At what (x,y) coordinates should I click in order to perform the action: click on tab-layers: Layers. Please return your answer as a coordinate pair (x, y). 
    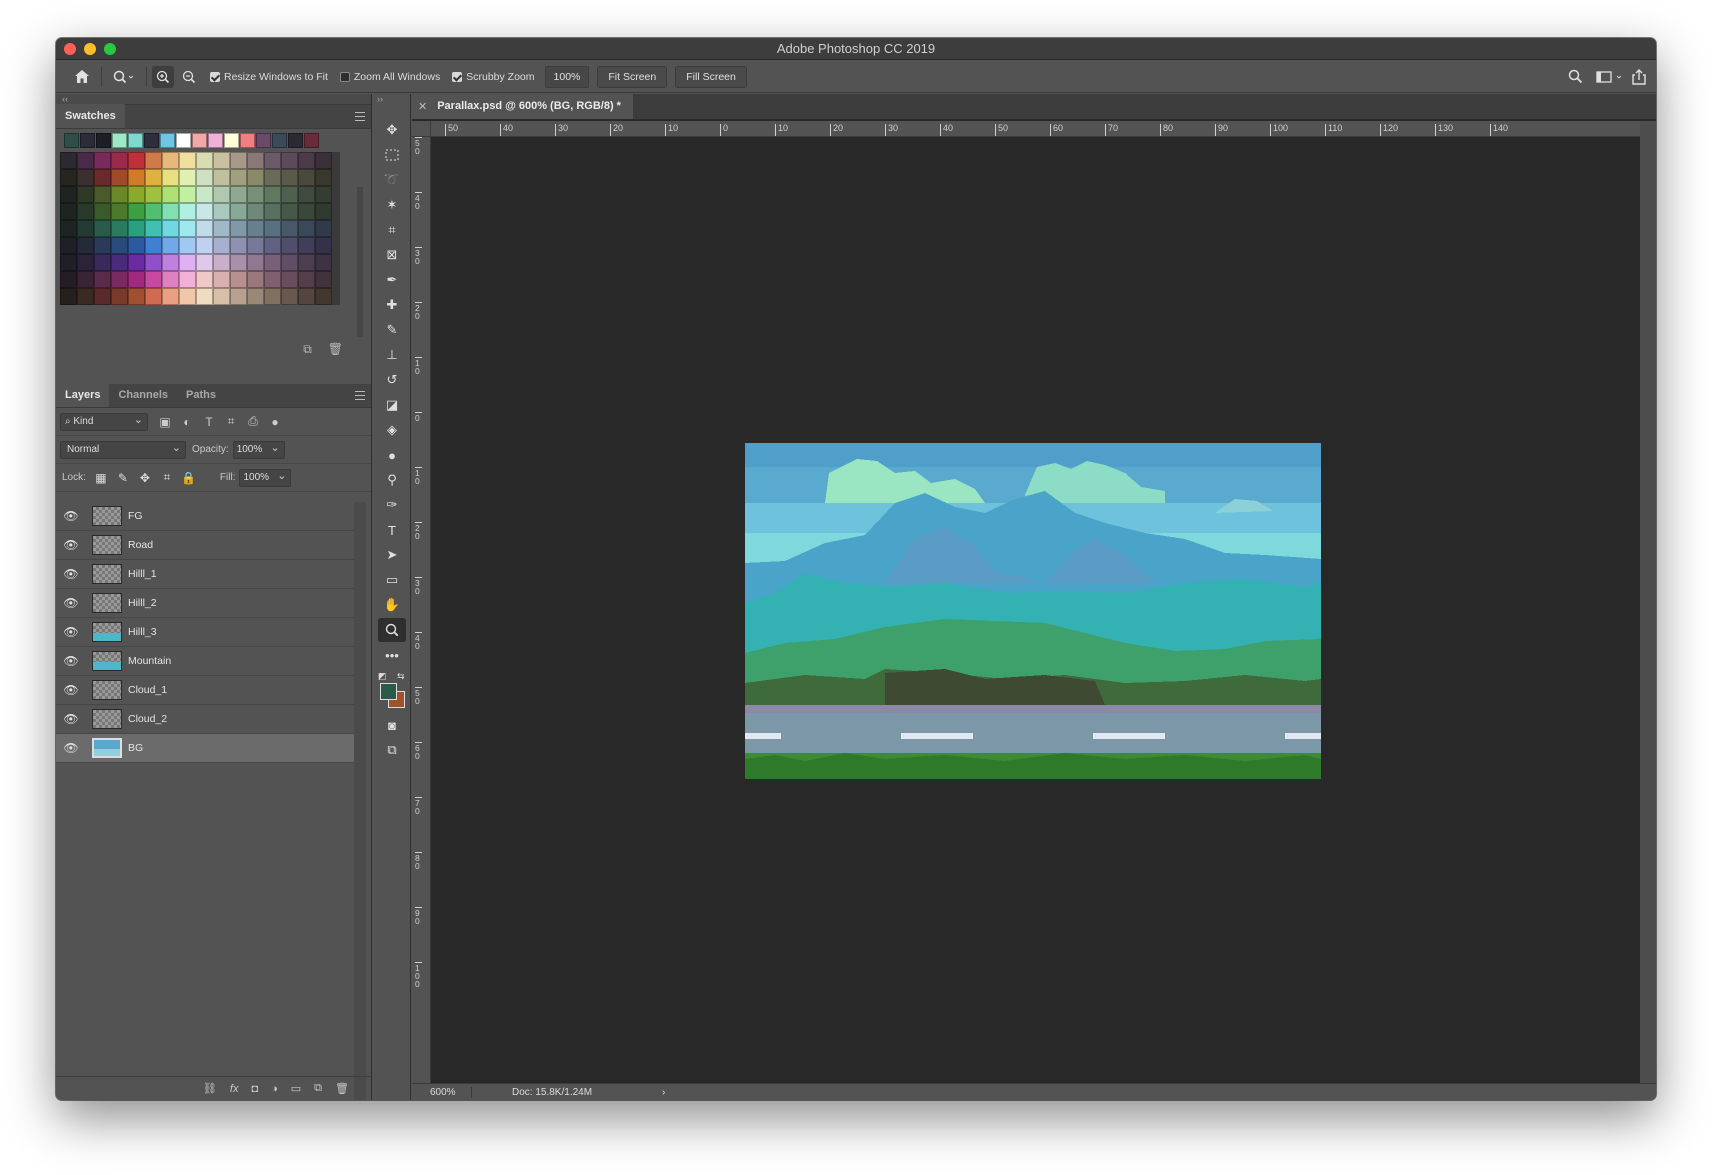
    Looking at the image, I should click on (83, 395).